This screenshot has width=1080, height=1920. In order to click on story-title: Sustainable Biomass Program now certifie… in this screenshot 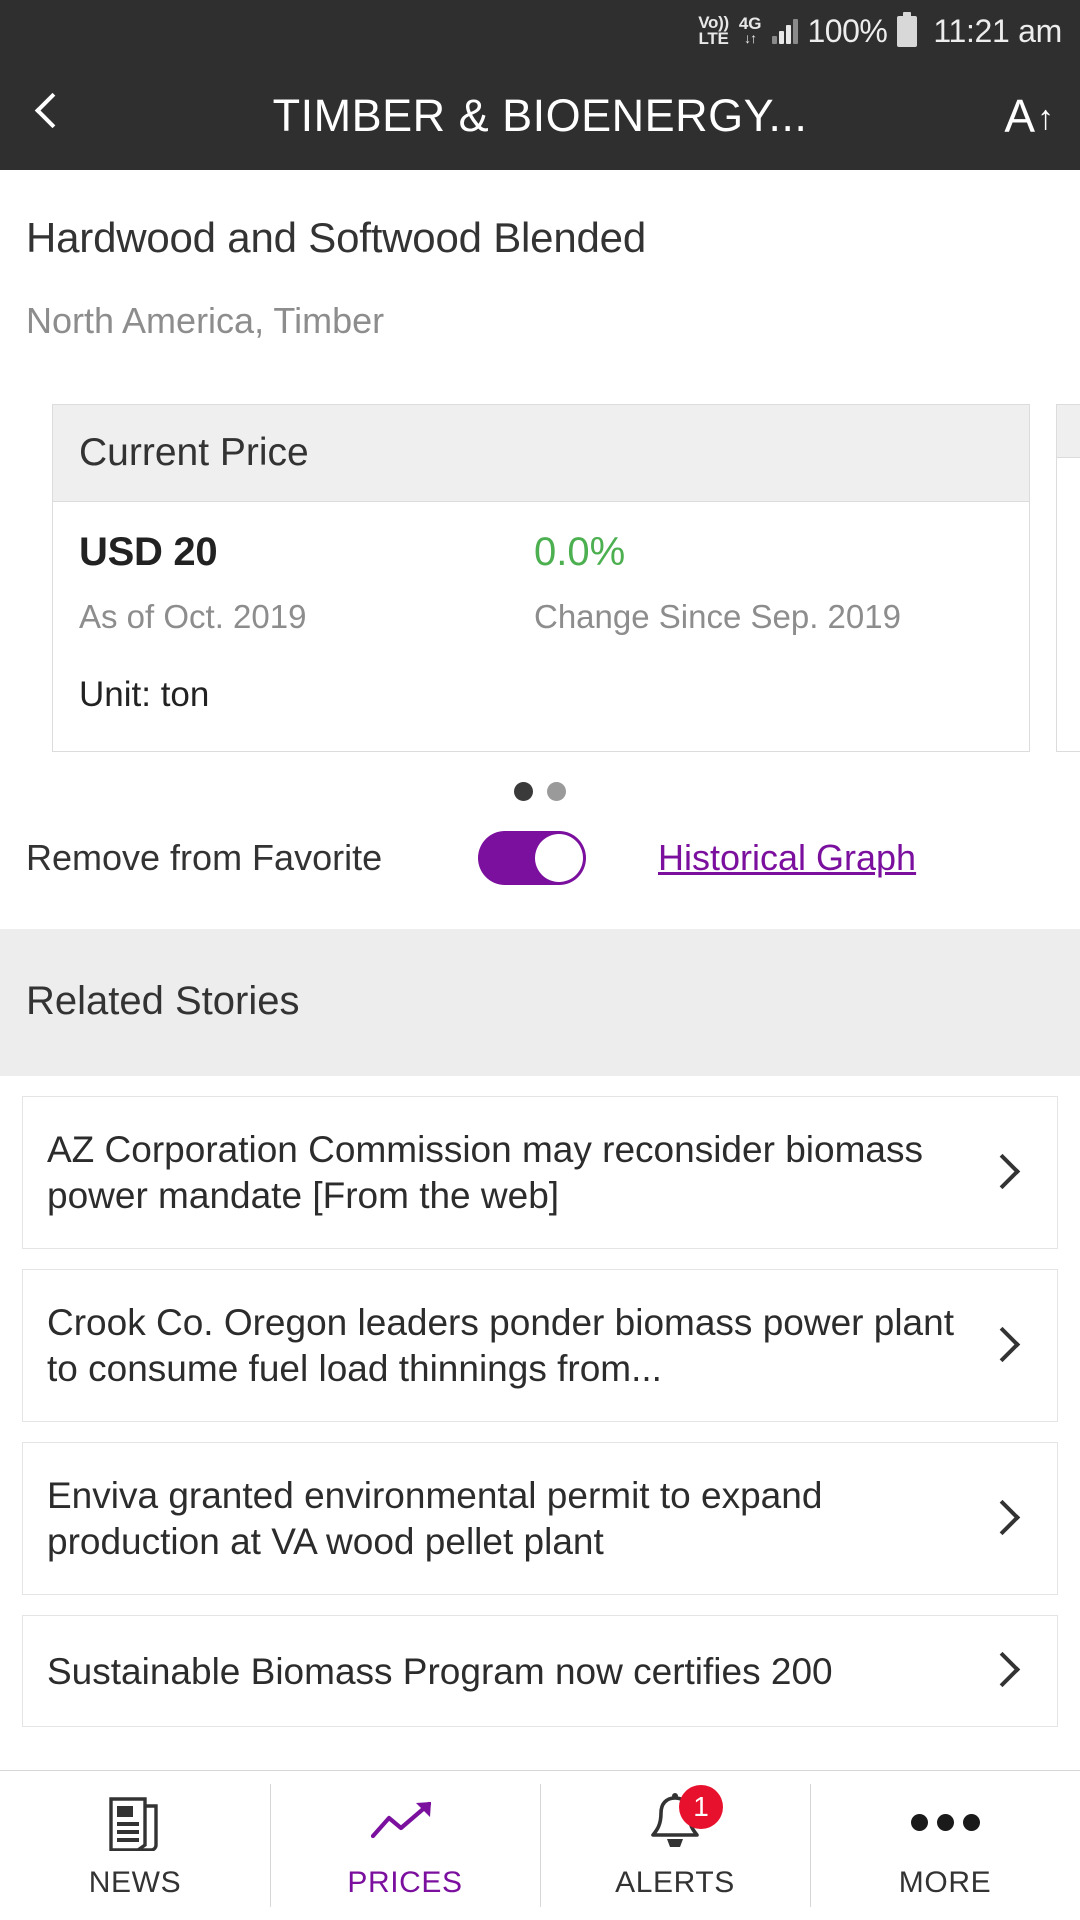, I will do `click(440, 1671)`.